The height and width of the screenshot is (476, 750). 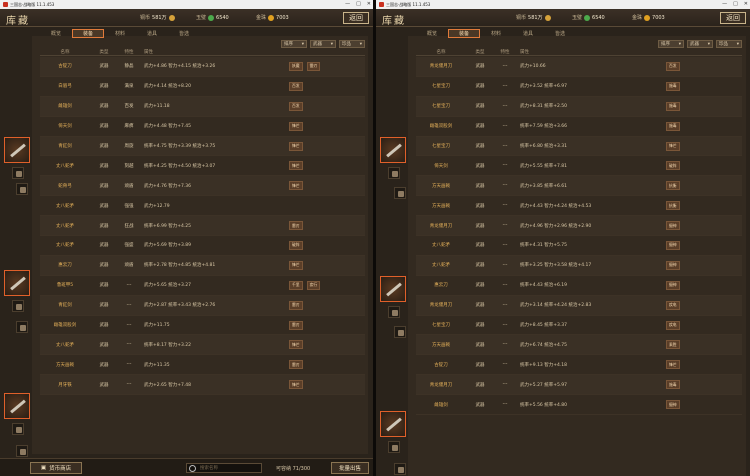 I want to click on table-row: 雌雄双股剑 武器 --- 统率+7.59 统治+3.66 施毒, so click(x=579, y=127).